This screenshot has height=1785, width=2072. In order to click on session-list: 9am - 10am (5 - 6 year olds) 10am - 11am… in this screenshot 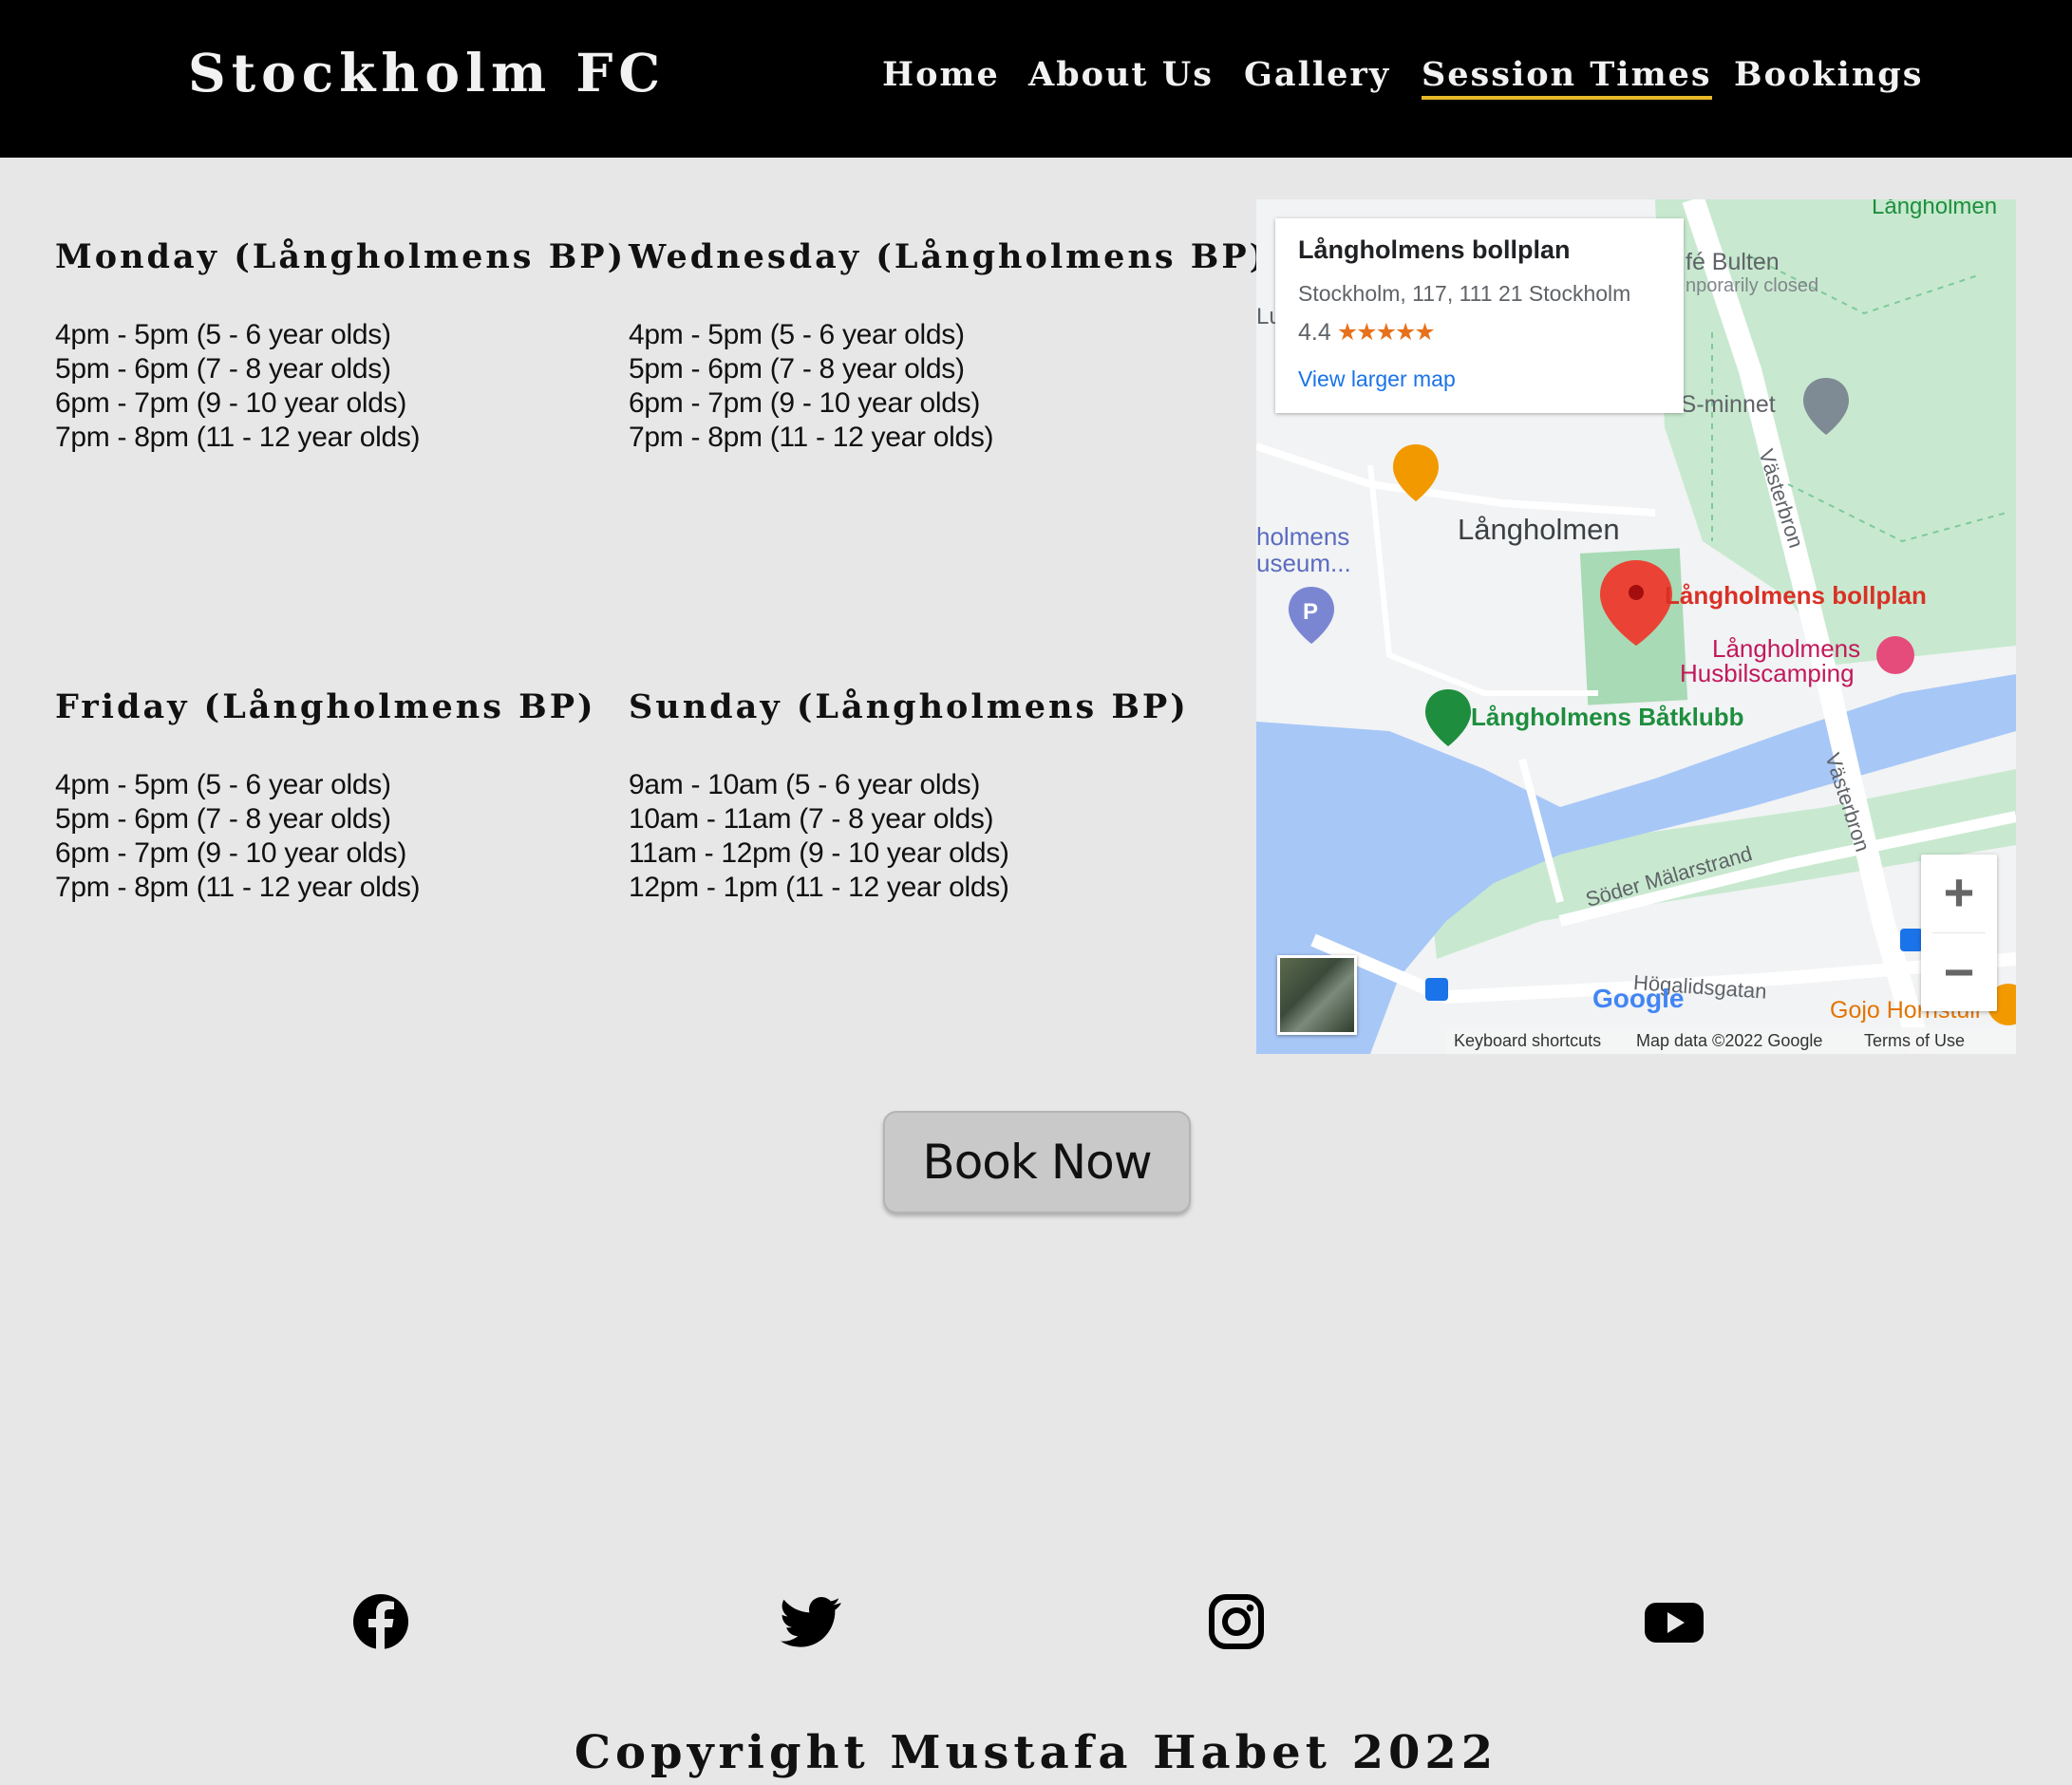, I will do `click(913, 836)`.